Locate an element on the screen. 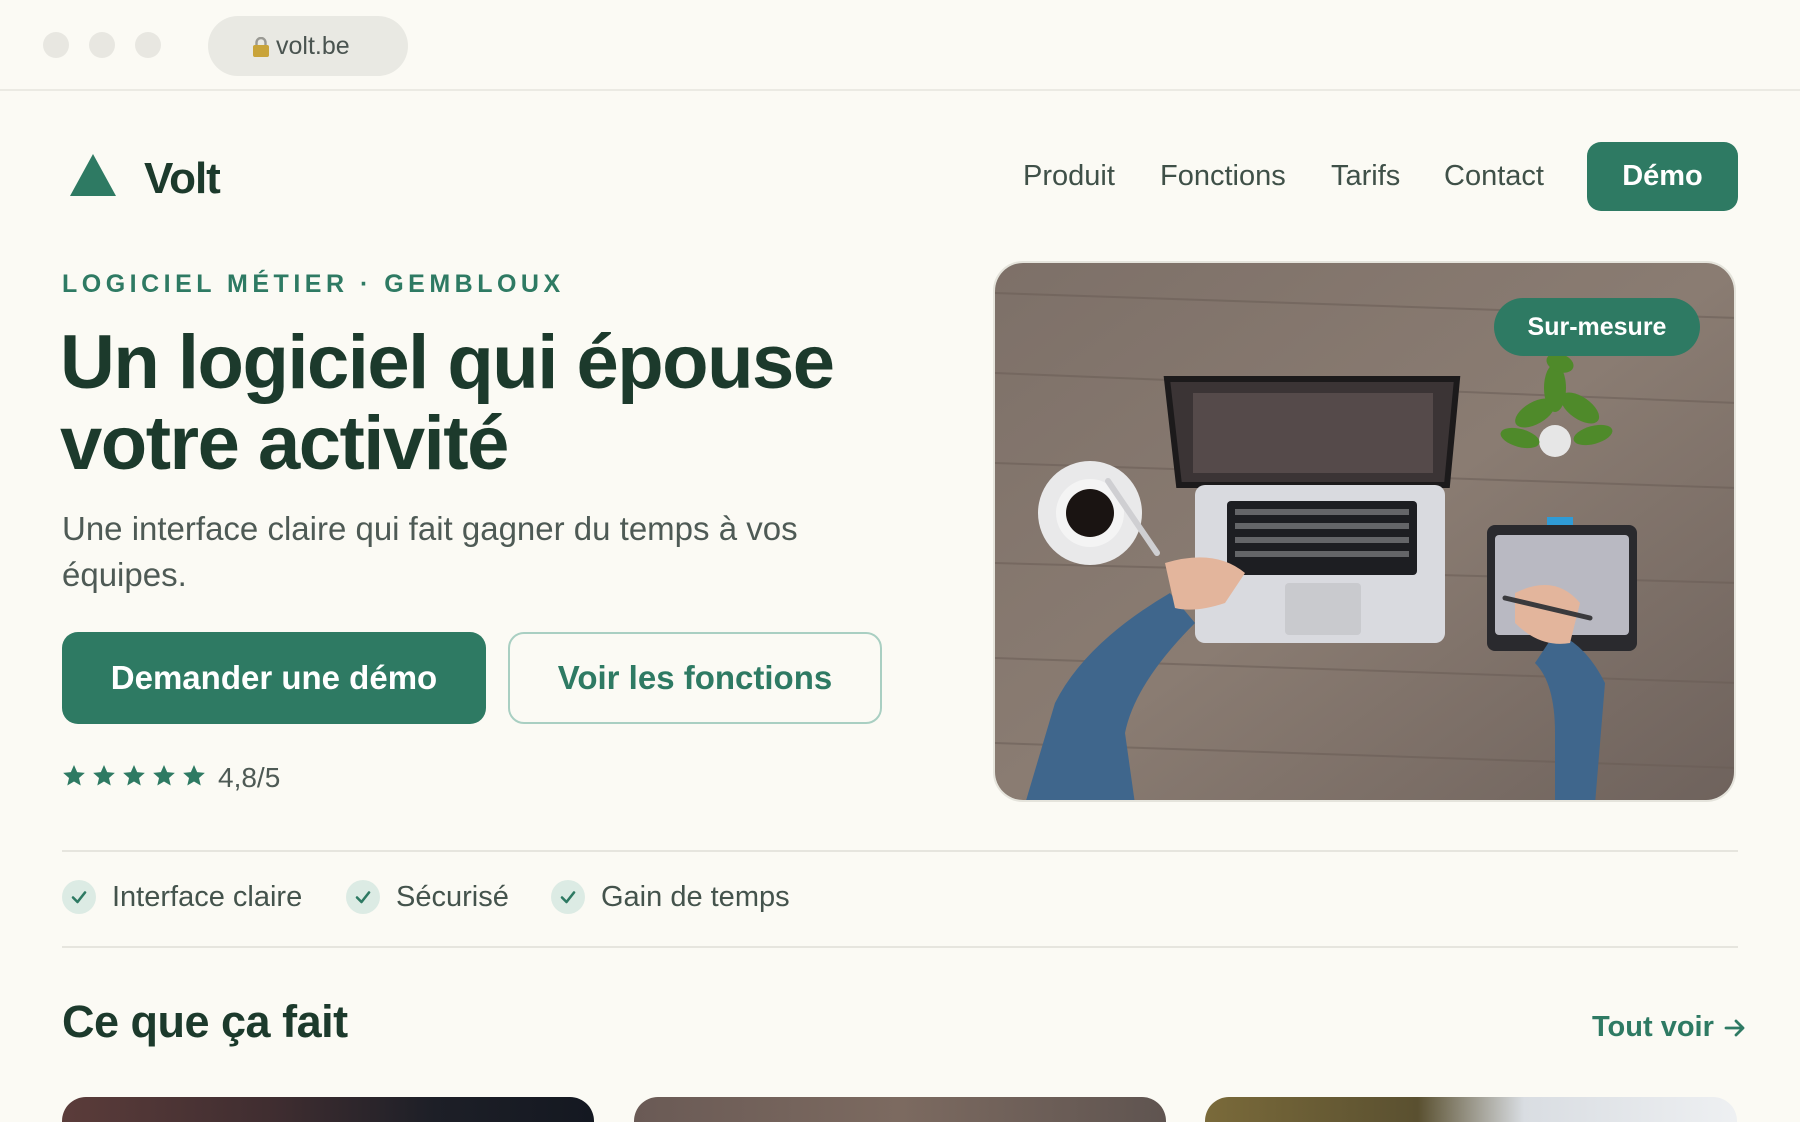  nav-link-fonctions: Fonctions is located at coordinates (1223, 176).